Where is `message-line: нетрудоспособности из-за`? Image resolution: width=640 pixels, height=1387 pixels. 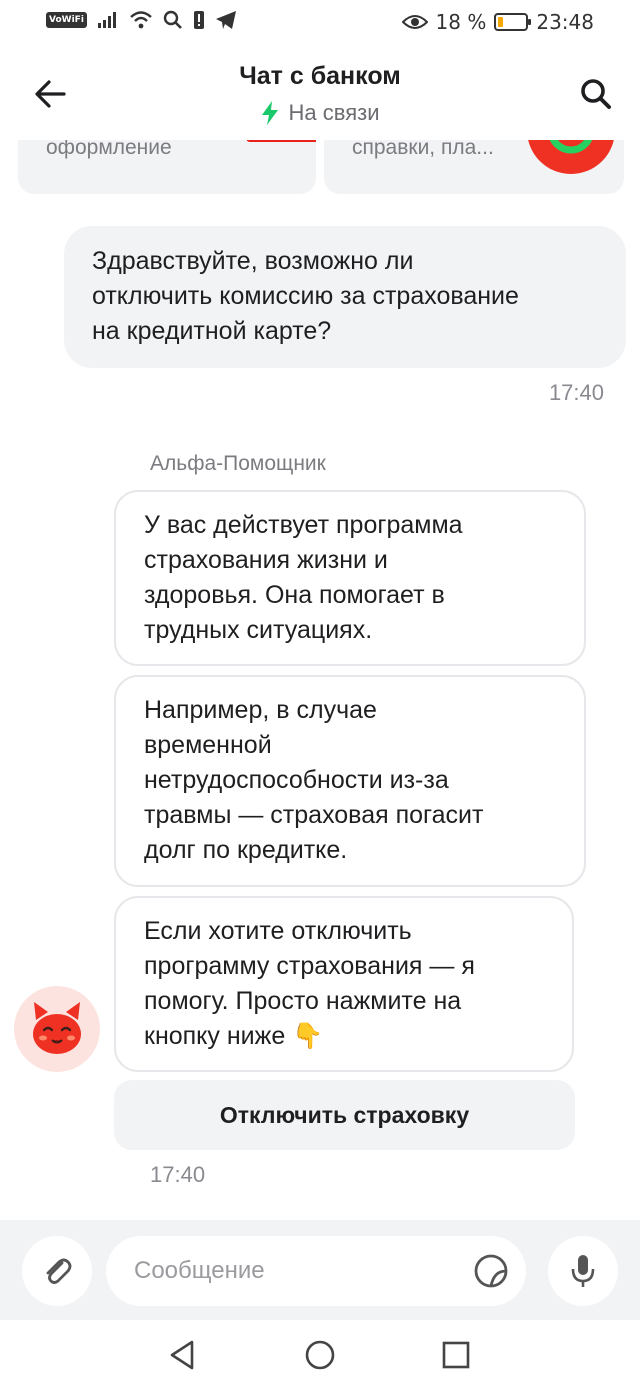
message-line: нетрудоспособности из-за is located at coordinates (296, 780).